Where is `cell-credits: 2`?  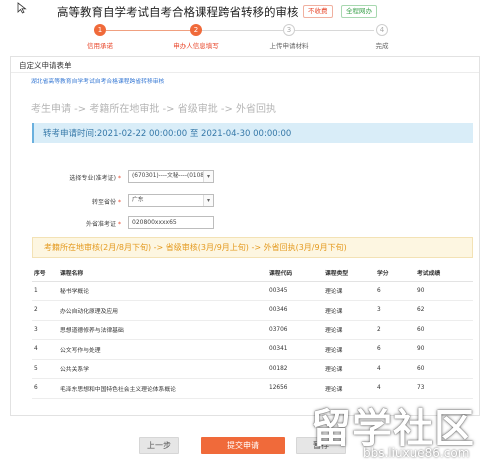 cell-credits: 2 is located at coordinates (397, 330).